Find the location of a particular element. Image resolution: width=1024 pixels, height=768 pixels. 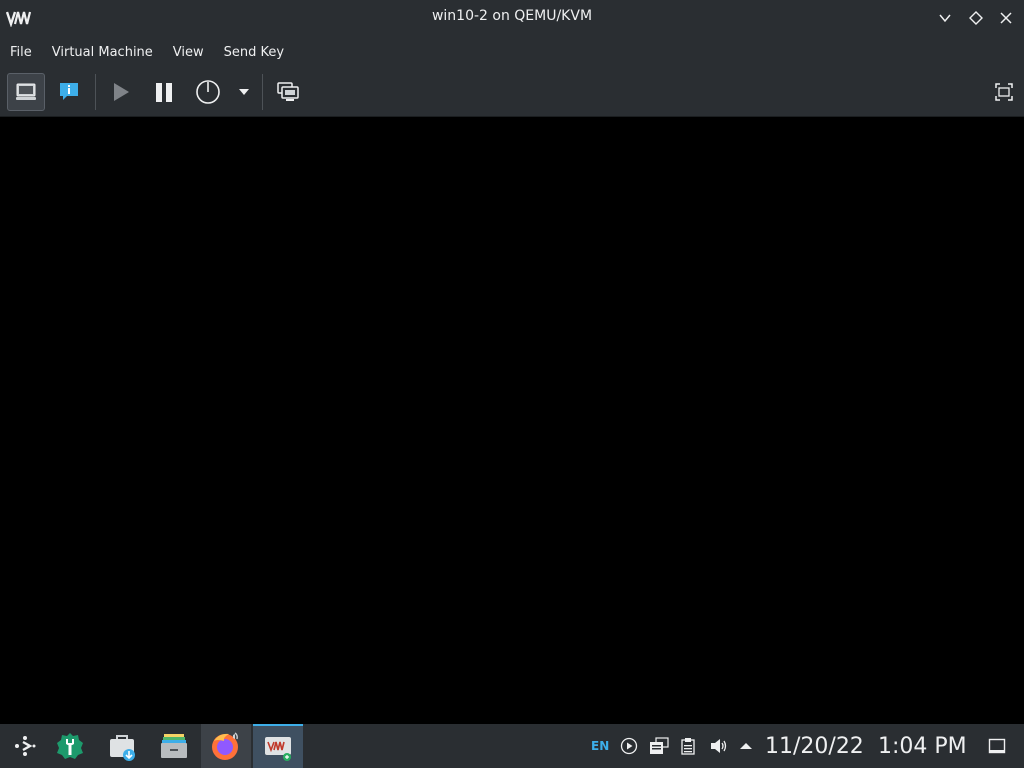

details-button is located at coordinates (69, 92).